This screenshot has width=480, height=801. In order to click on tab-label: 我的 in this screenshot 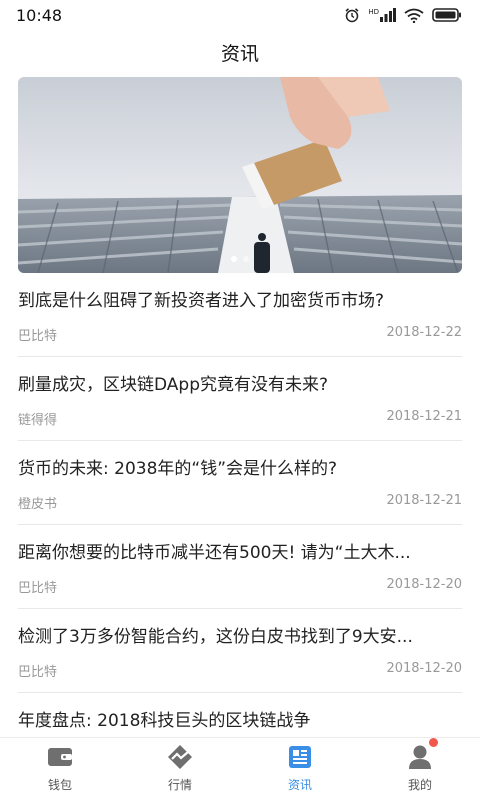, I will do `click(419, 785)`.